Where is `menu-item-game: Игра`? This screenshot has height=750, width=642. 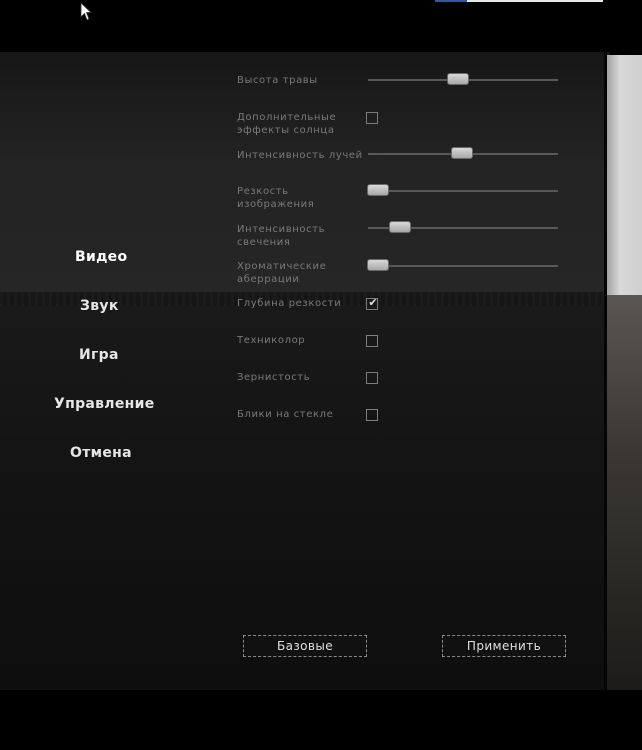
menu-item-game: Игра is located at coordinates (99, 355).